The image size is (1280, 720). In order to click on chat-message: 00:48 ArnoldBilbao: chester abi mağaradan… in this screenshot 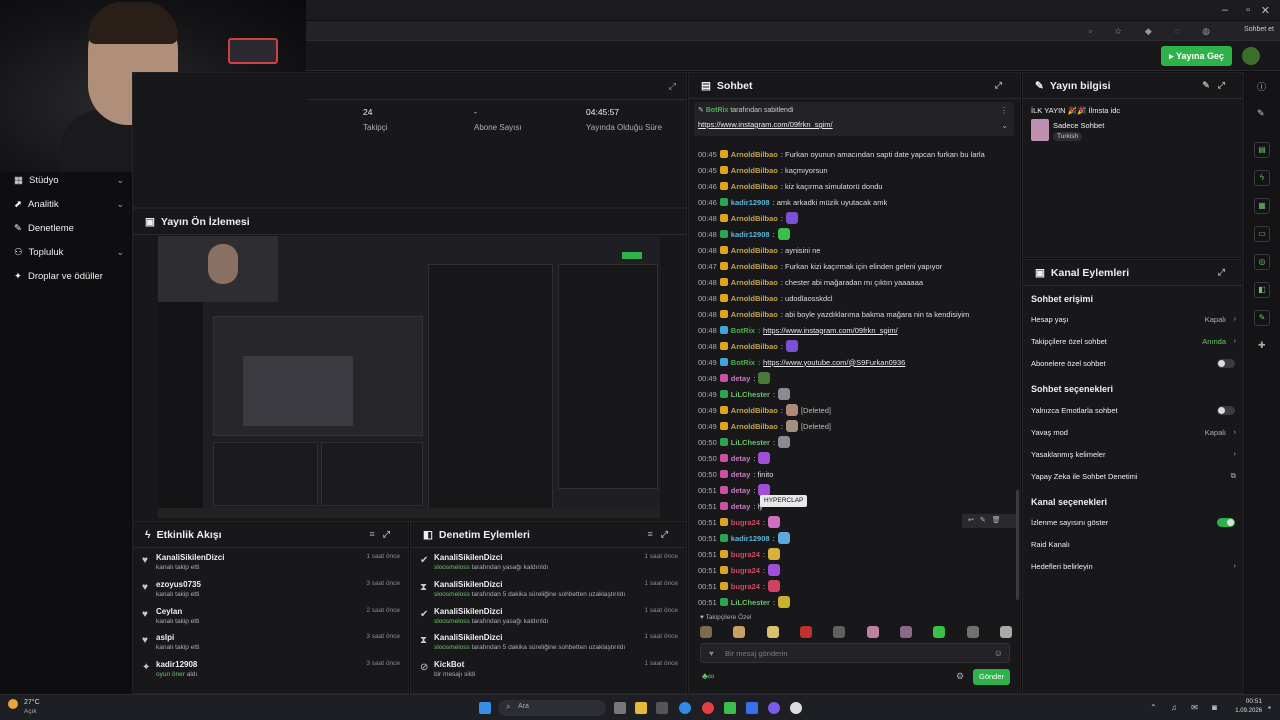, I will do `click(810, 282)`.